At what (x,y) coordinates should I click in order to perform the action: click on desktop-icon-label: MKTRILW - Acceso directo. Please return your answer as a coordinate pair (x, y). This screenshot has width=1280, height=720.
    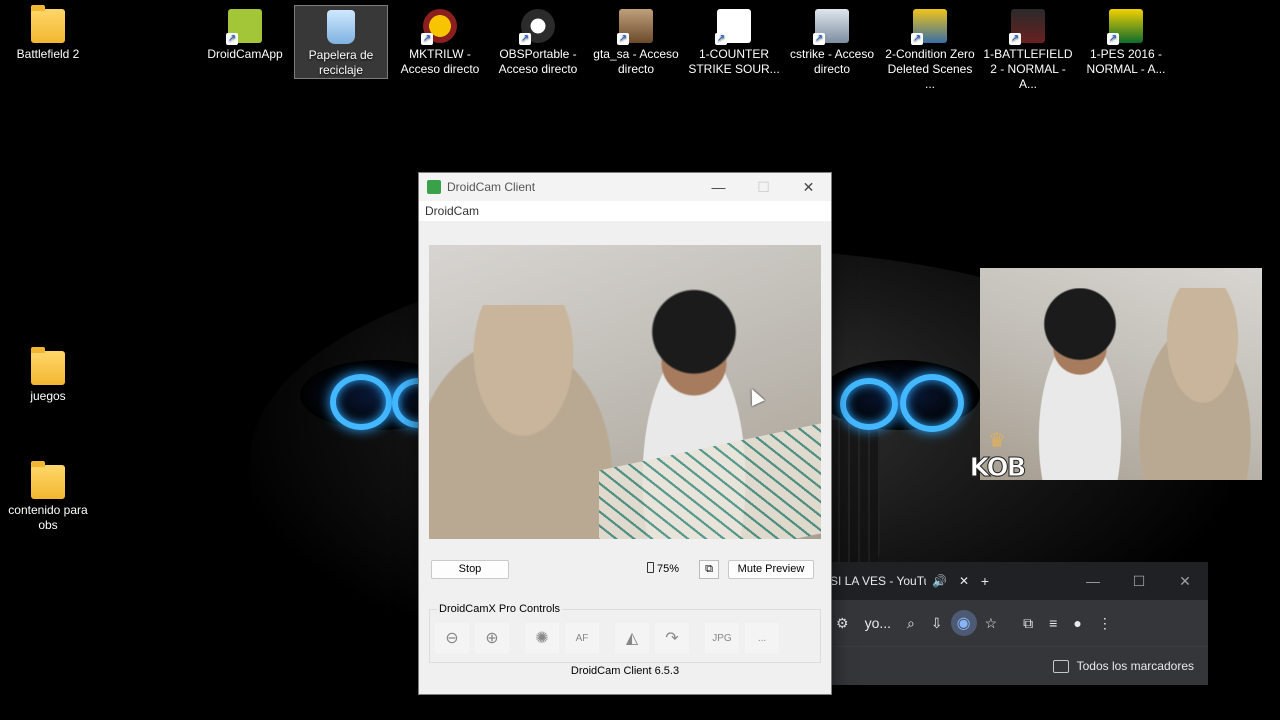
    Looking at the image, I should click on (440, 61).